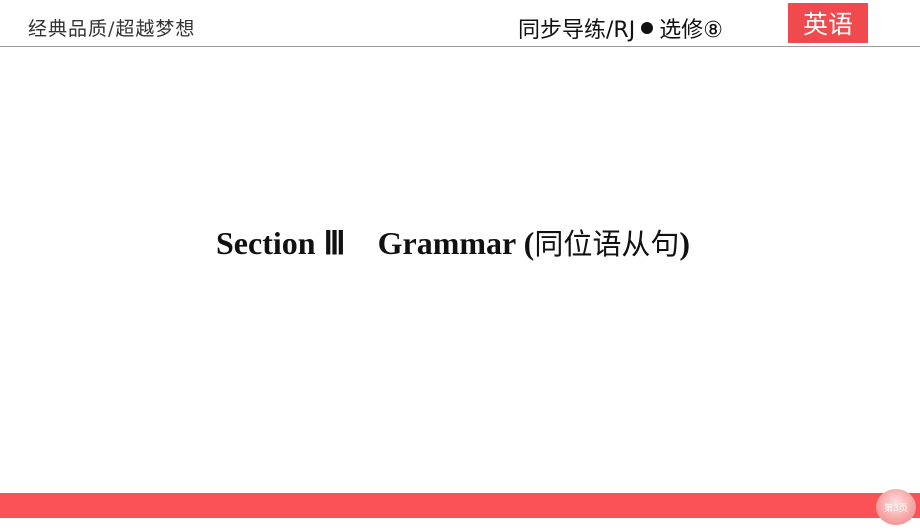 This screenshot has height=530, width=920. I want to click on section-title: Section Ⅲ Grammar (同位语从句), so click(453, 241).